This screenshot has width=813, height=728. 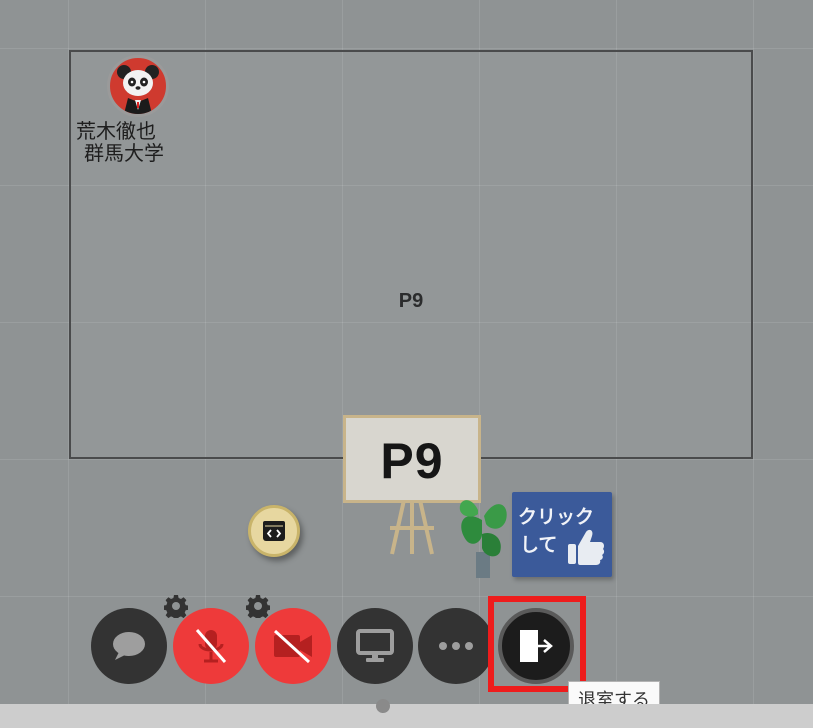 I want to click on more-options-button, so click(x=456, y=646).